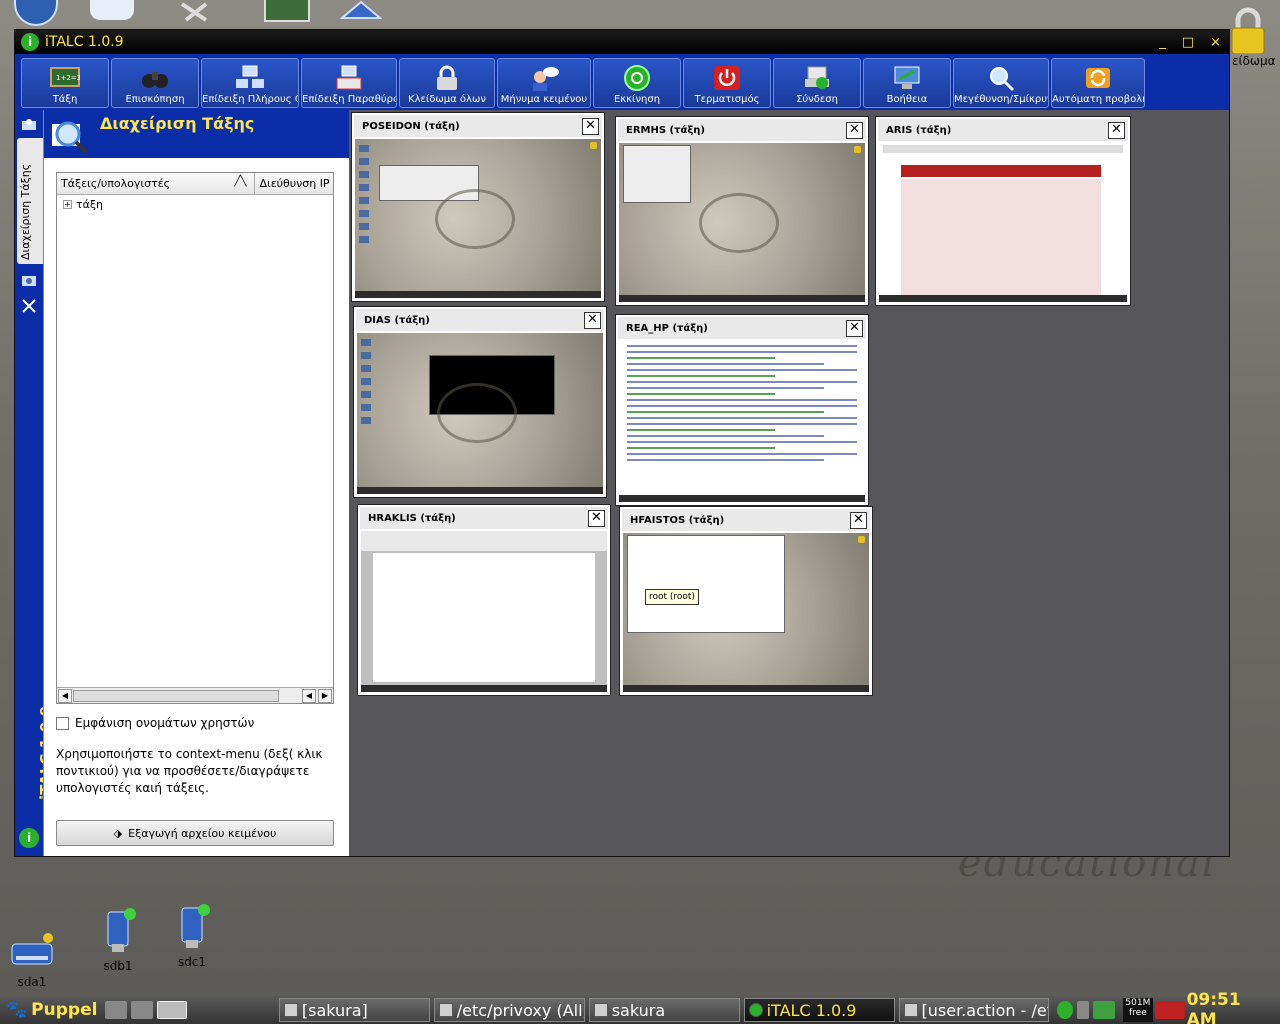 Image resolution: width=1280 pixels, height=1024 pixels. What do you see at coordinates (29, 306) in the screenshot?
I see `tools-sidebar-icon` at bounding box center [29, 306].